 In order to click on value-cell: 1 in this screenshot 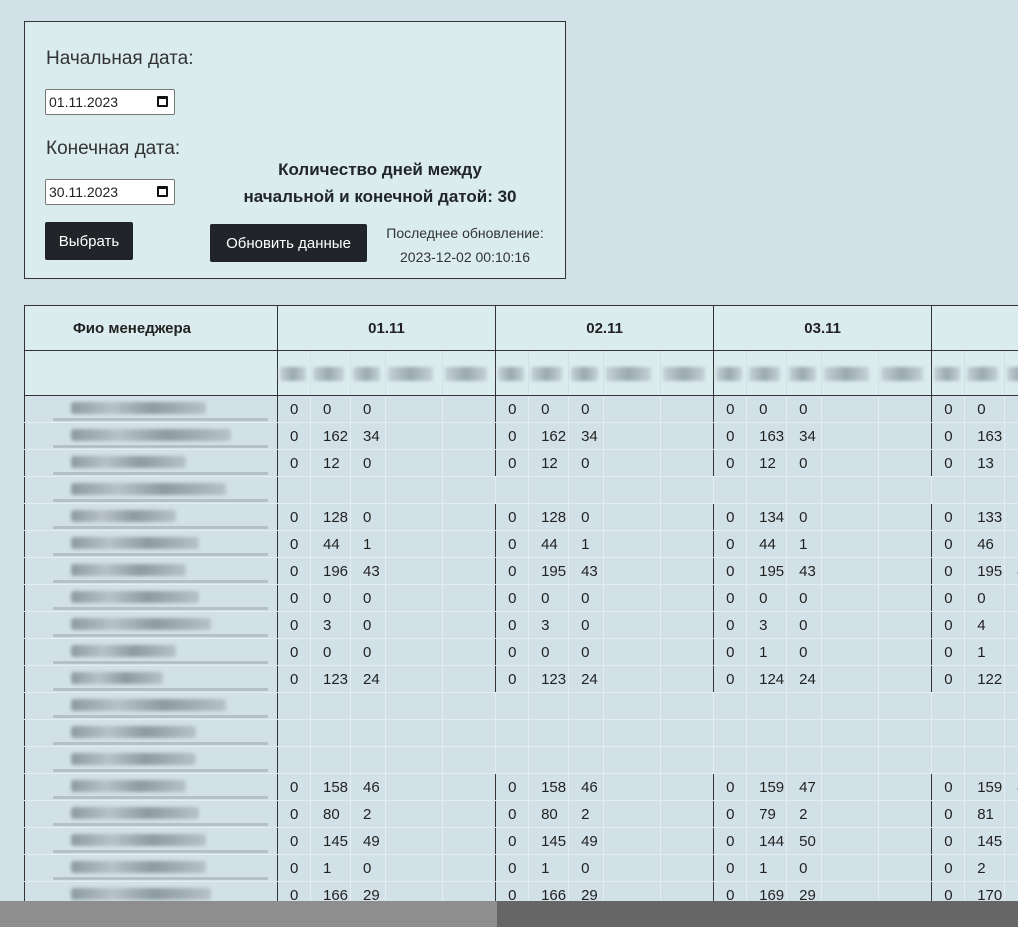, I will do `click(586, 544)`.